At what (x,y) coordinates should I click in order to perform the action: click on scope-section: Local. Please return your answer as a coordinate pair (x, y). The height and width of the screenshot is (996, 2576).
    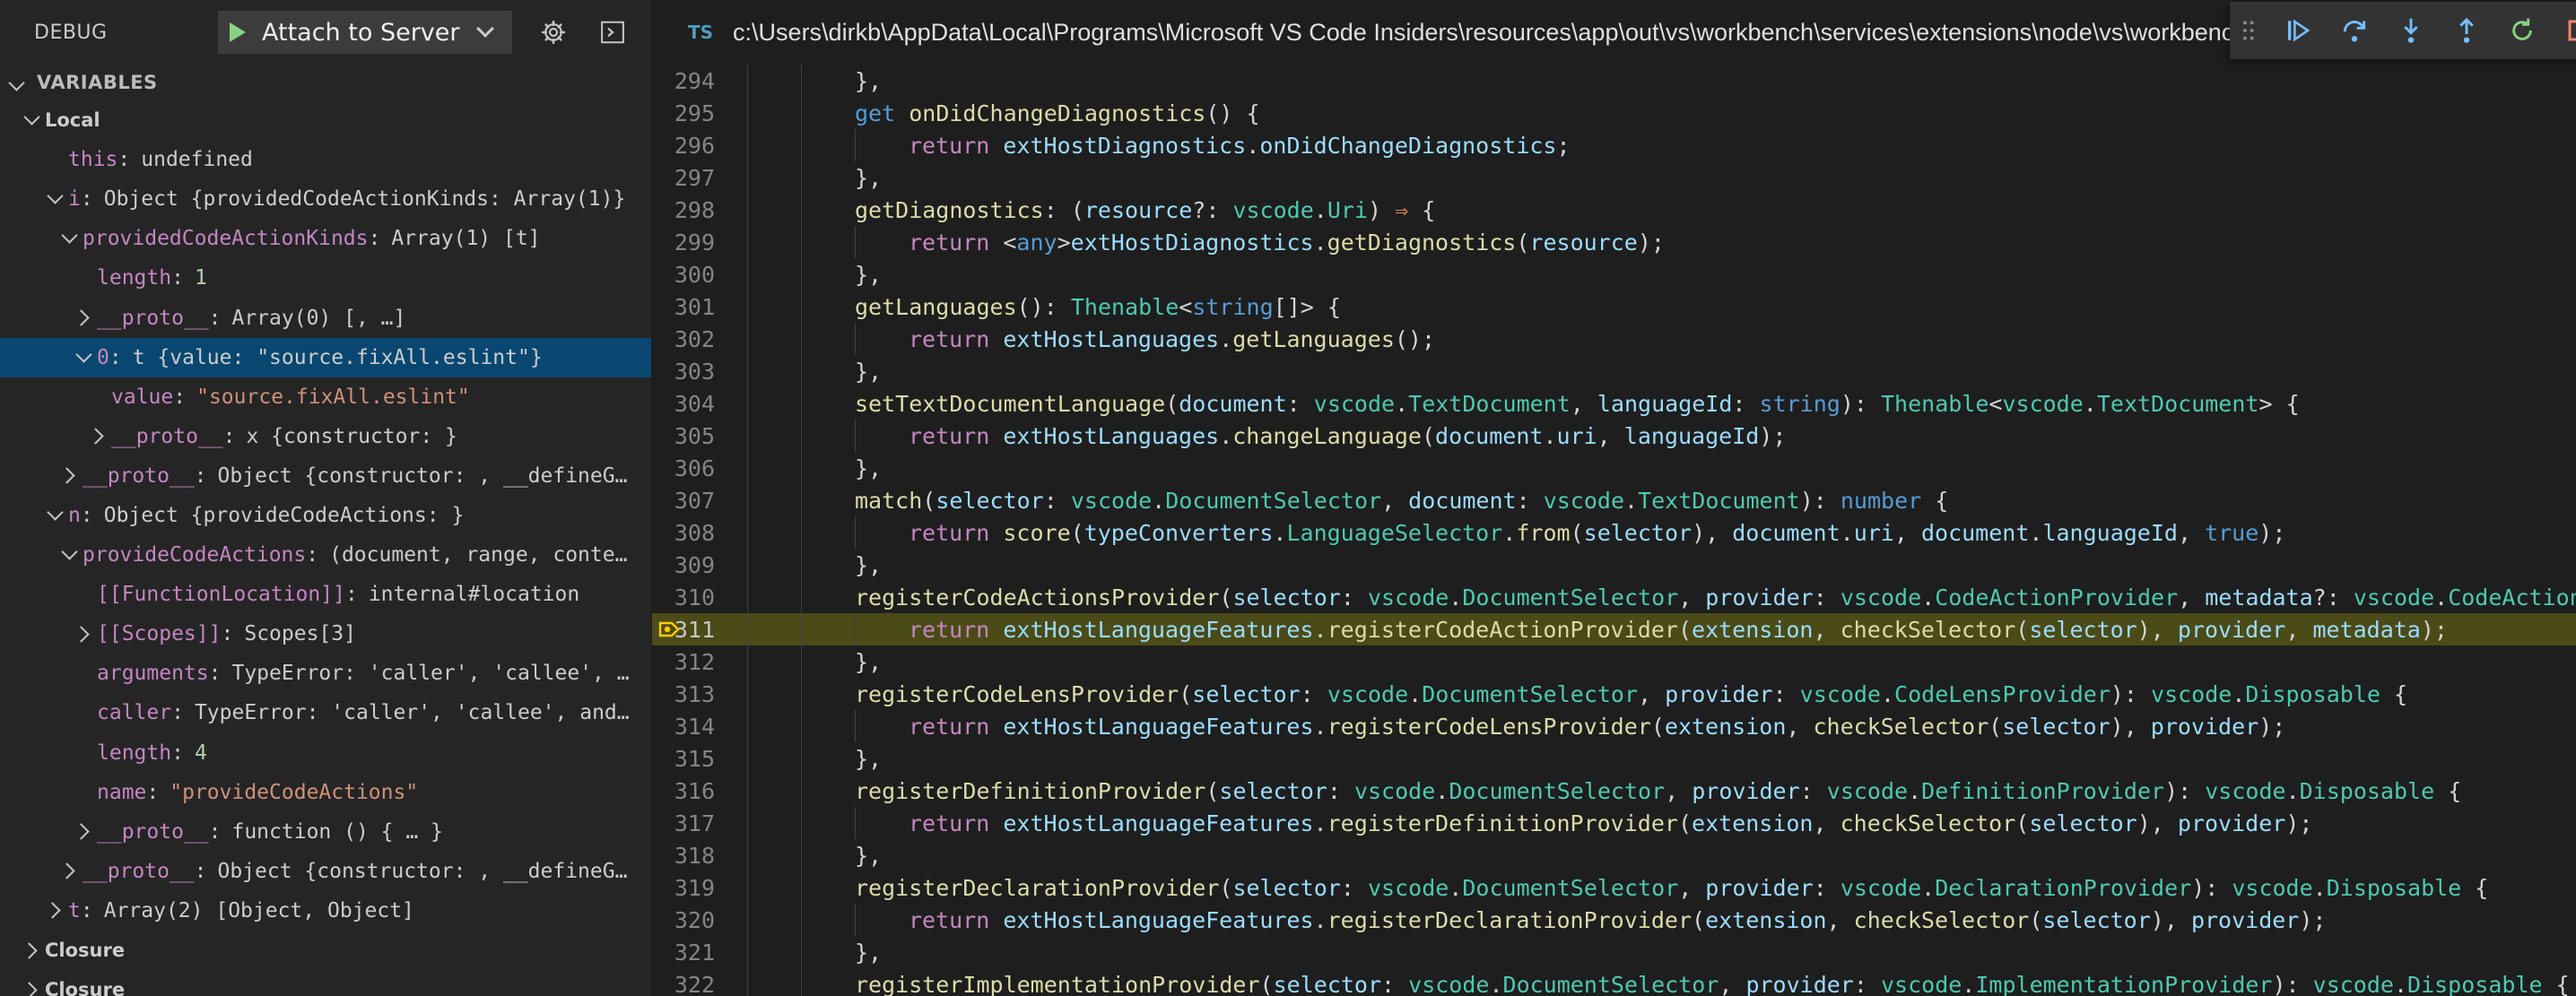
    Looking at the image, I should click on (325, 120).